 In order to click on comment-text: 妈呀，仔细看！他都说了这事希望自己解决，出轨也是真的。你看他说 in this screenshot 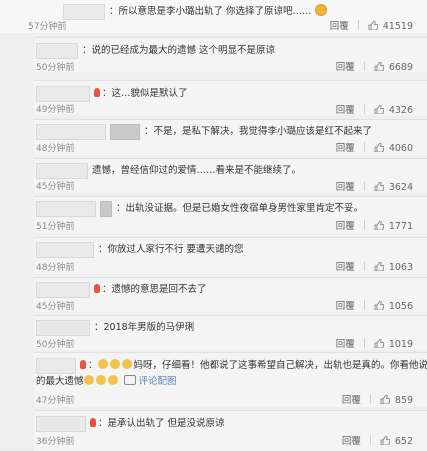, I will do `click(280, 365)`.